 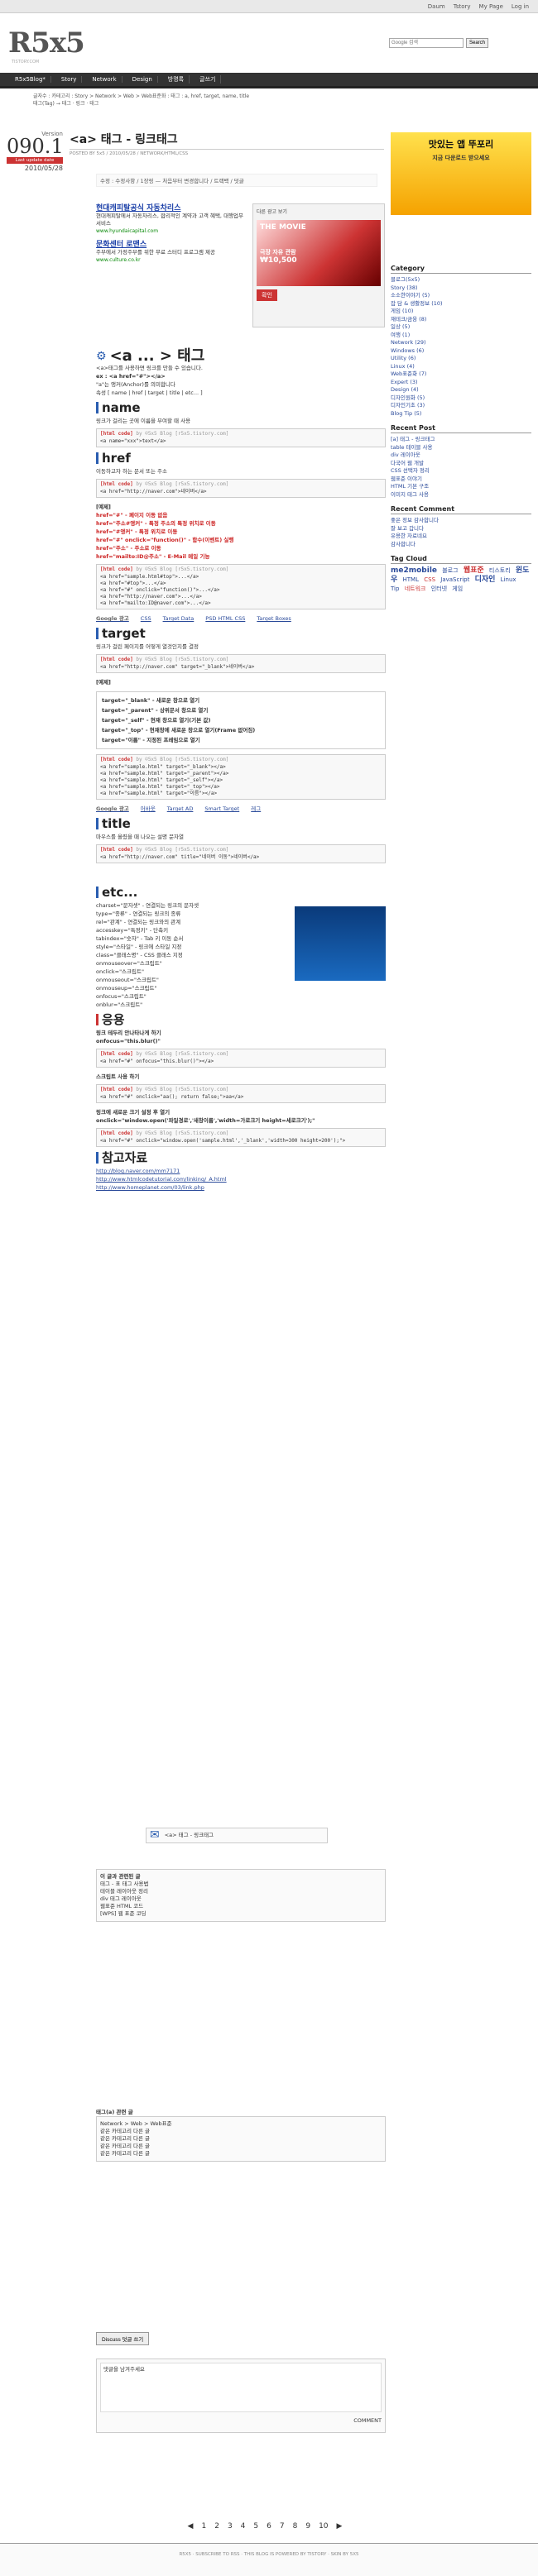 What do you see at coordinates (491, 6) in the screenshot?
I see `topbar-link-mypage: My Page` at bounding box center [491, 6].